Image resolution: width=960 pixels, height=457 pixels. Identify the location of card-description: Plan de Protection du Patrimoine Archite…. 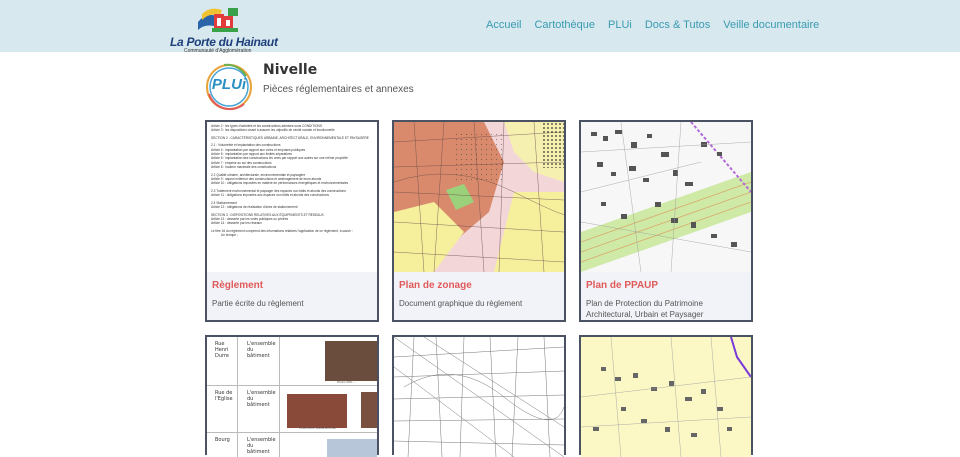
(645, 309).